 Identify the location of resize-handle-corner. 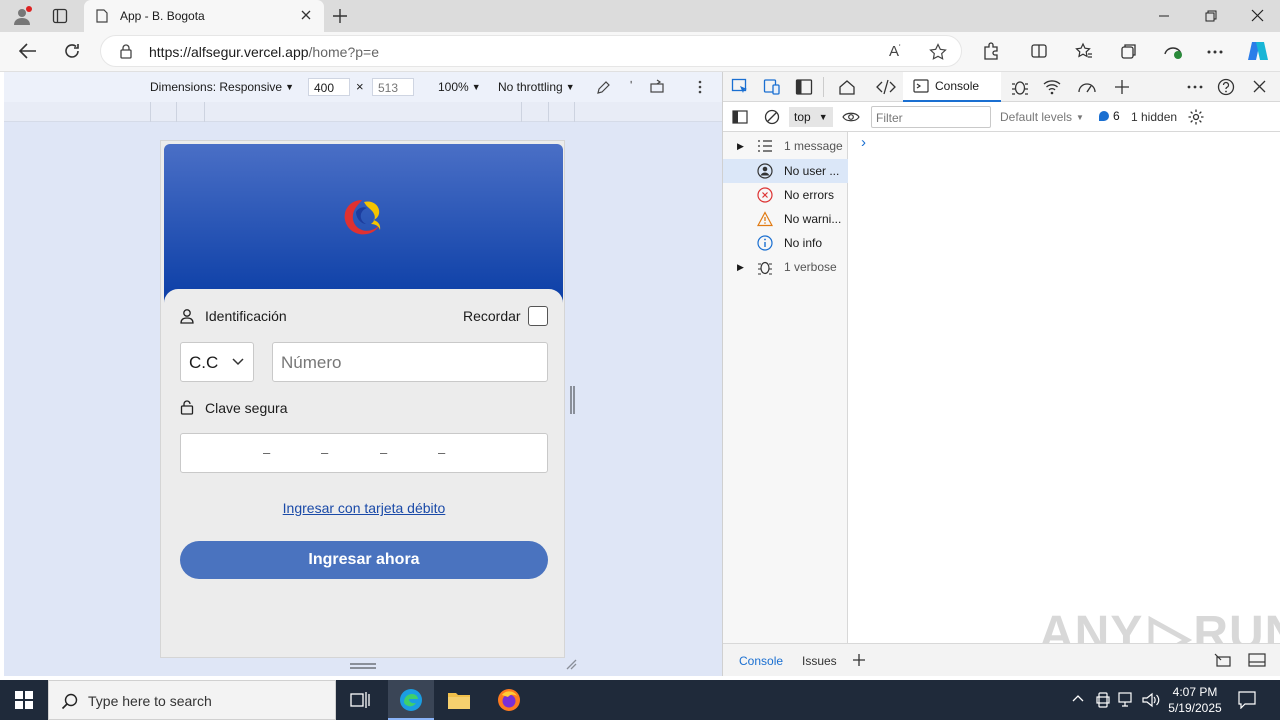
(571, 664).